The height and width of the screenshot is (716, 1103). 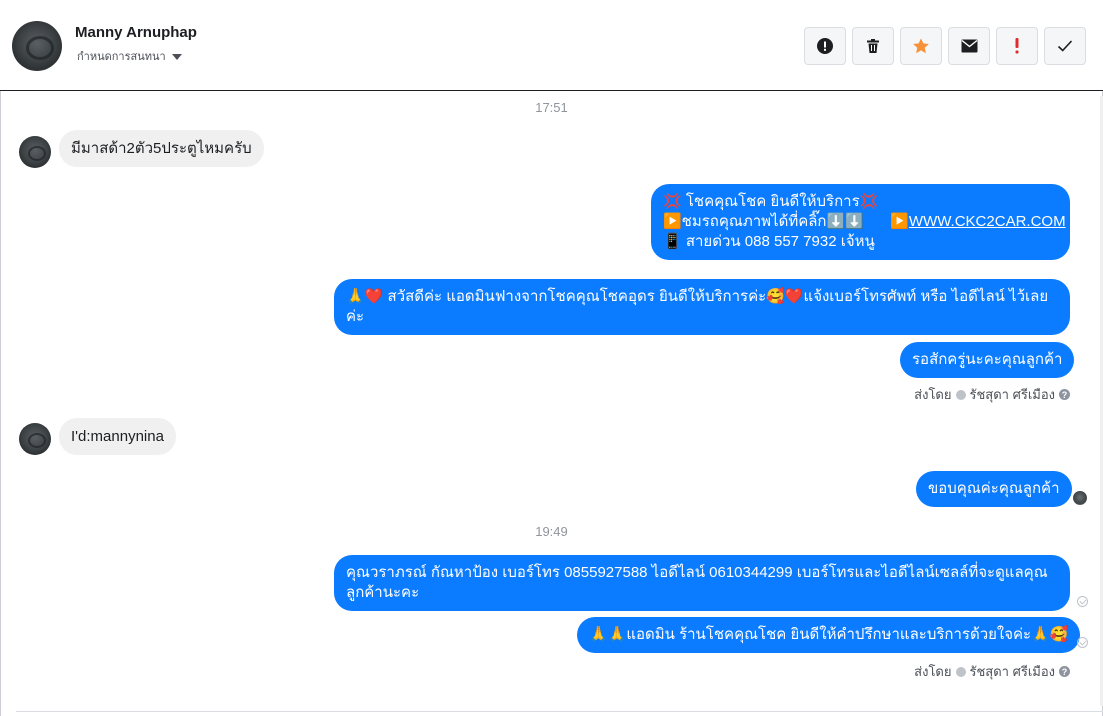 I want to click on mark-unread-button, so click(x=969, y=46).